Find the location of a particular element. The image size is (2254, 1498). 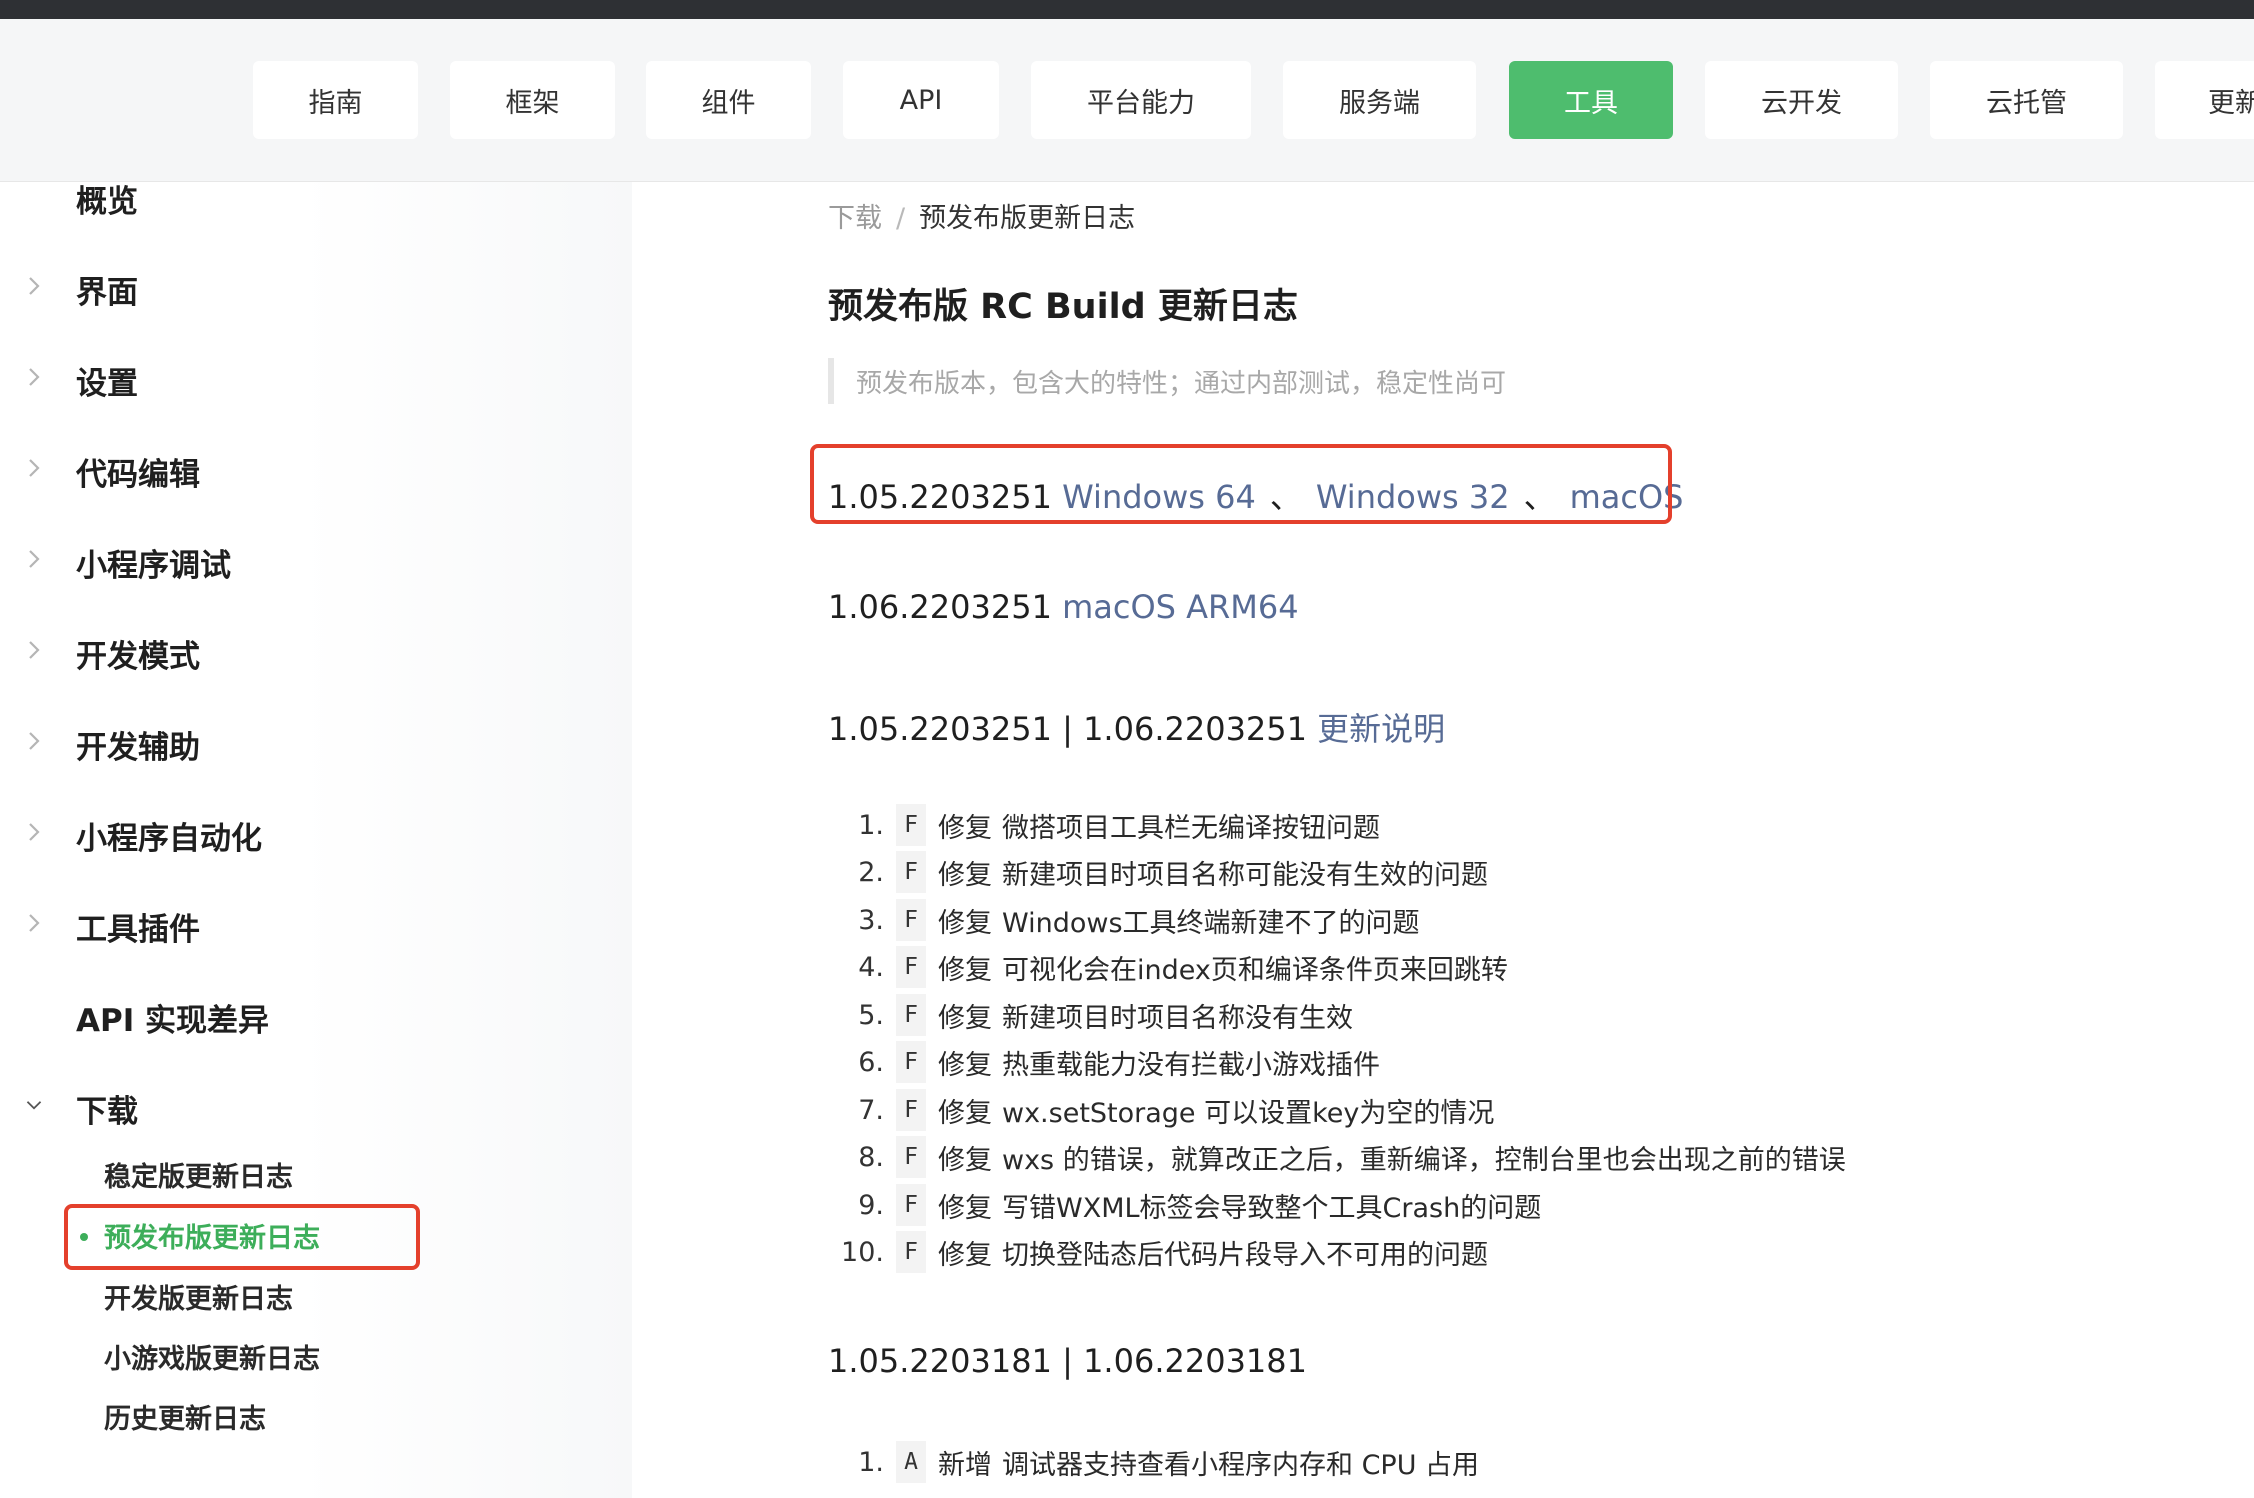

chevron-down-icon is located at coordinates (34, 1105).